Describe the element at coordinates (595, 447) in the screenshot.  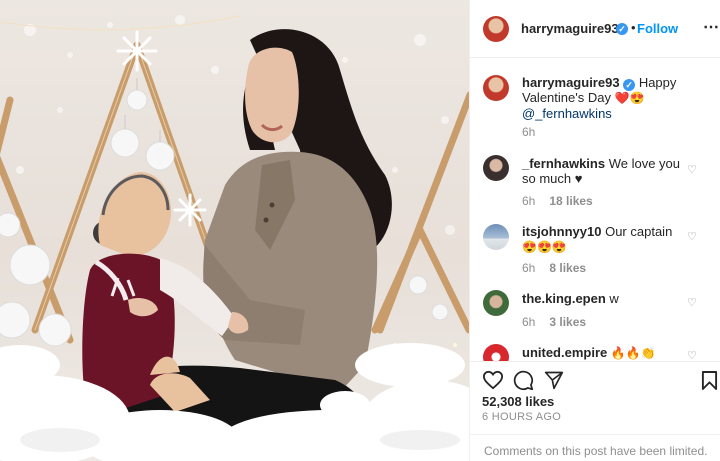
I see `comments-limited-notice: Comments on this post have been limited.` at that location.